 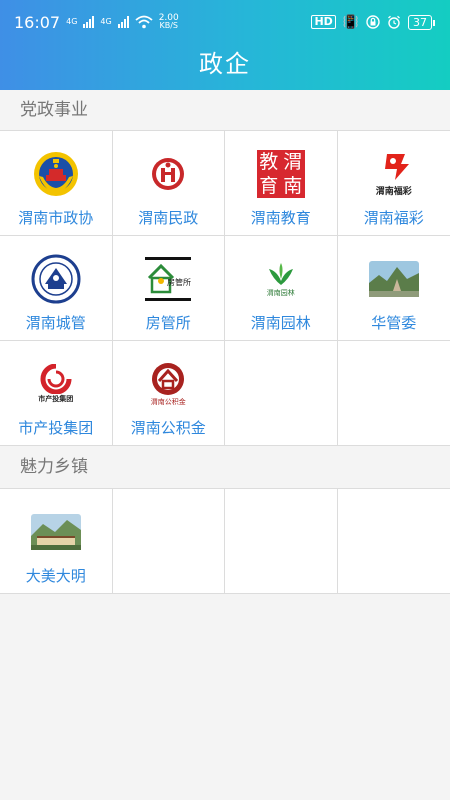 I want to click on app-header: 16:07 4G 4G 2.00 KB/S HD 📳 37 政企, so click(x=225, y=45).